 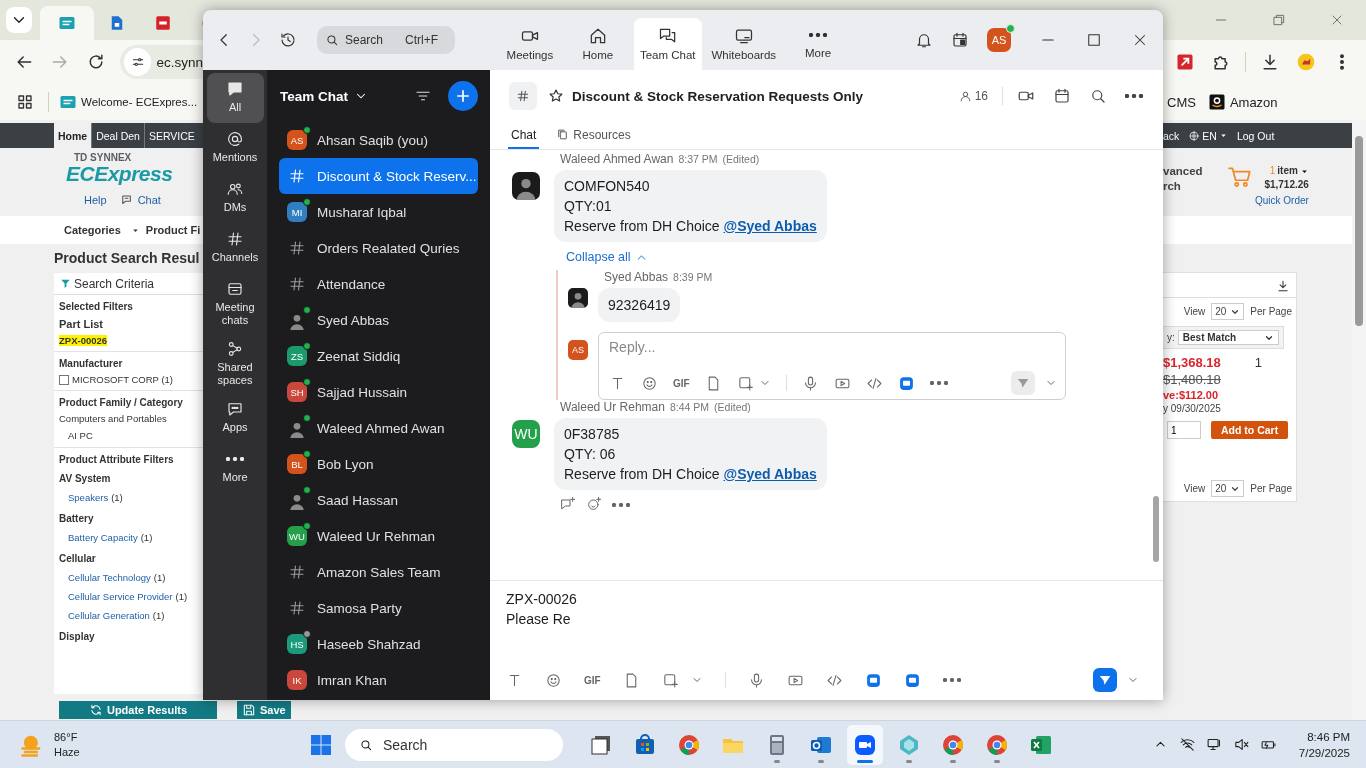 I want to click on advanced-search-link: rch, so click(x=1195, y=186).